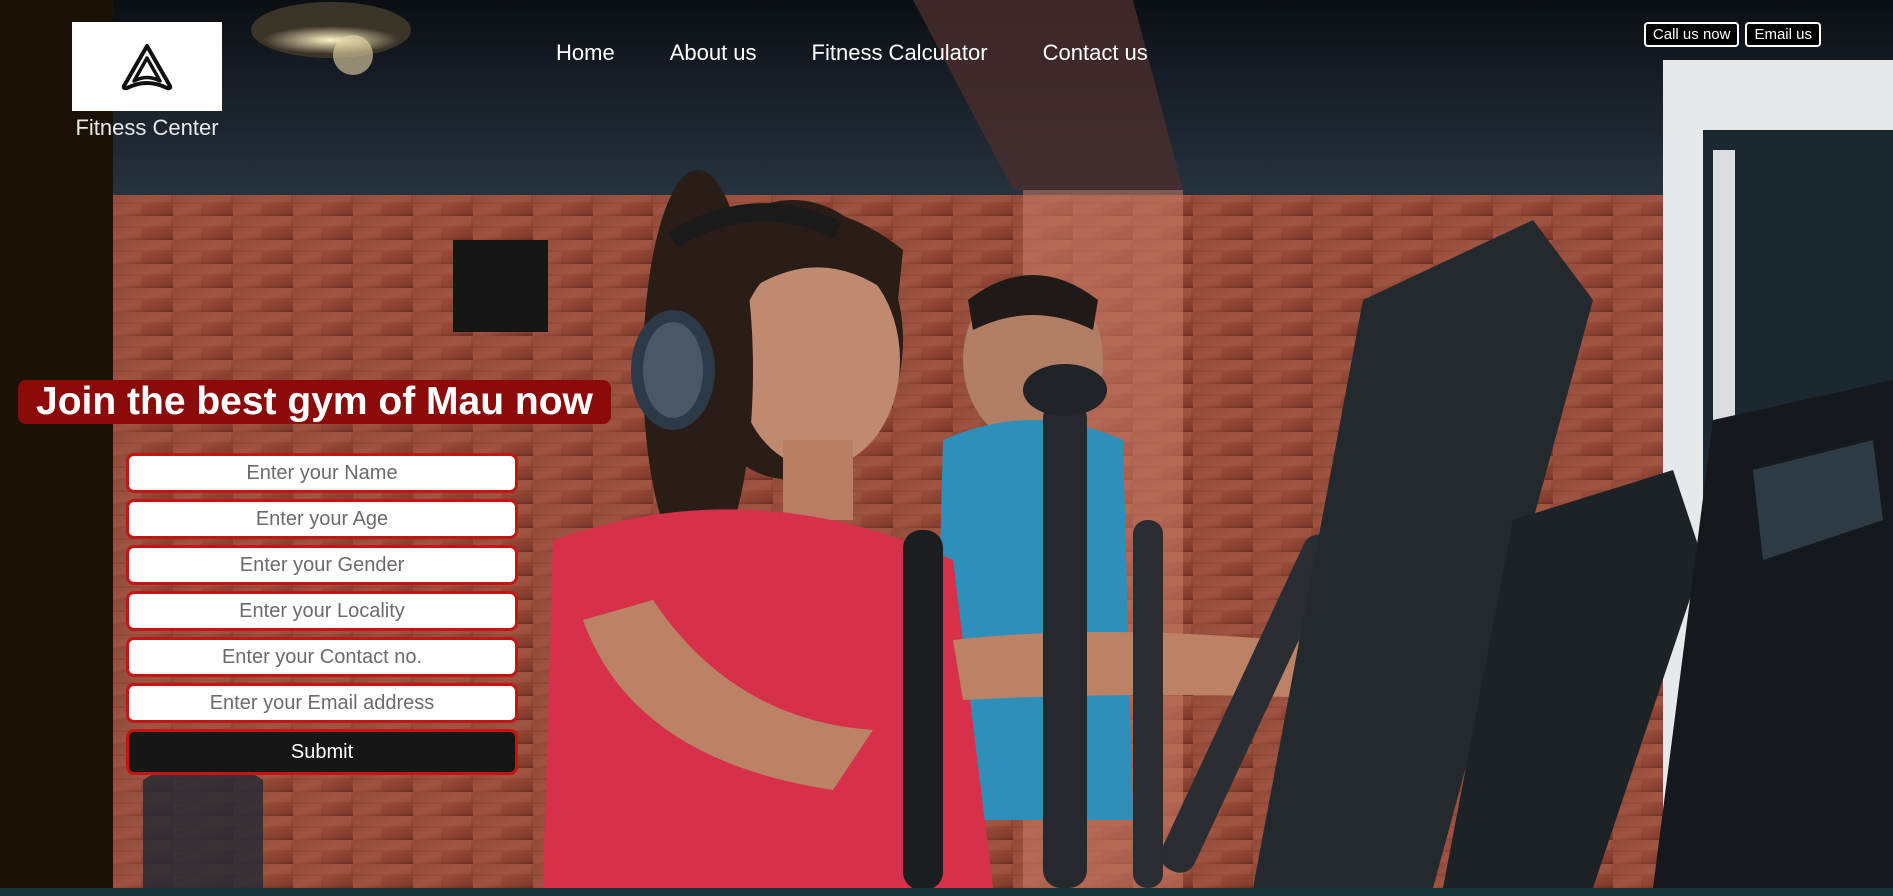 Image resolution: width=1893 pixels, height=896 pixels. Describe the element at coordinates (322, 519) in the screenshot. I see `age-field` at that location.